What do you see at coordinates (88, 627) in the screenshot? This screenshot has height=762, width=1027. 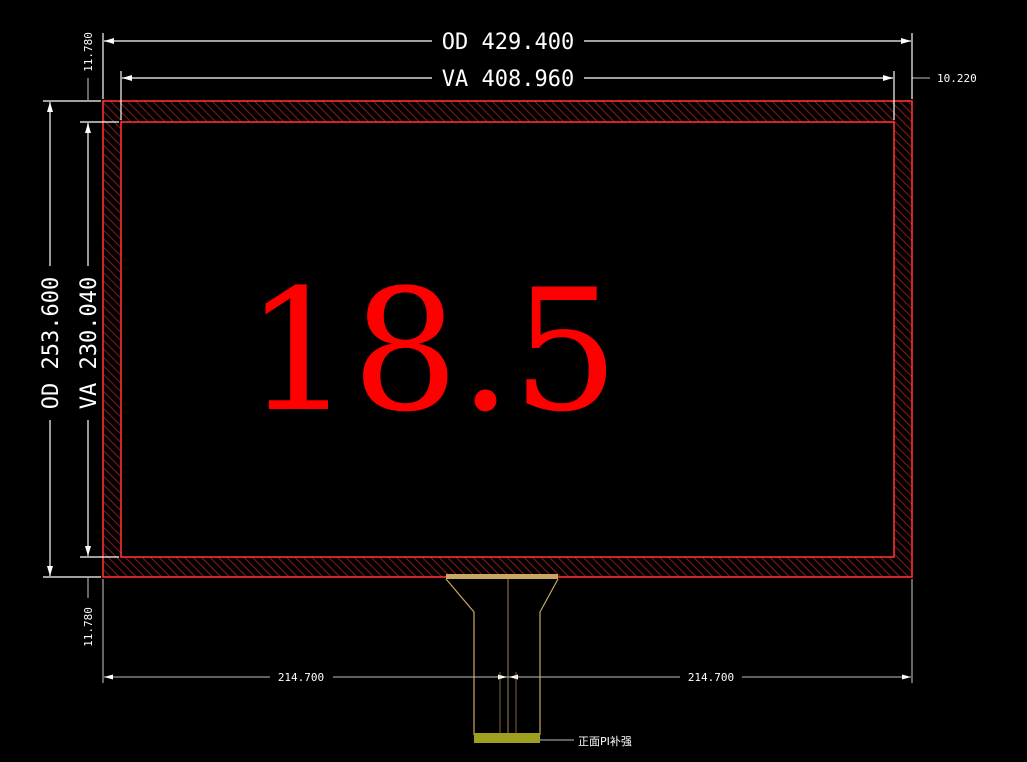 I see `border-bottom-label: 11.780` at bounding box center [88, 627].